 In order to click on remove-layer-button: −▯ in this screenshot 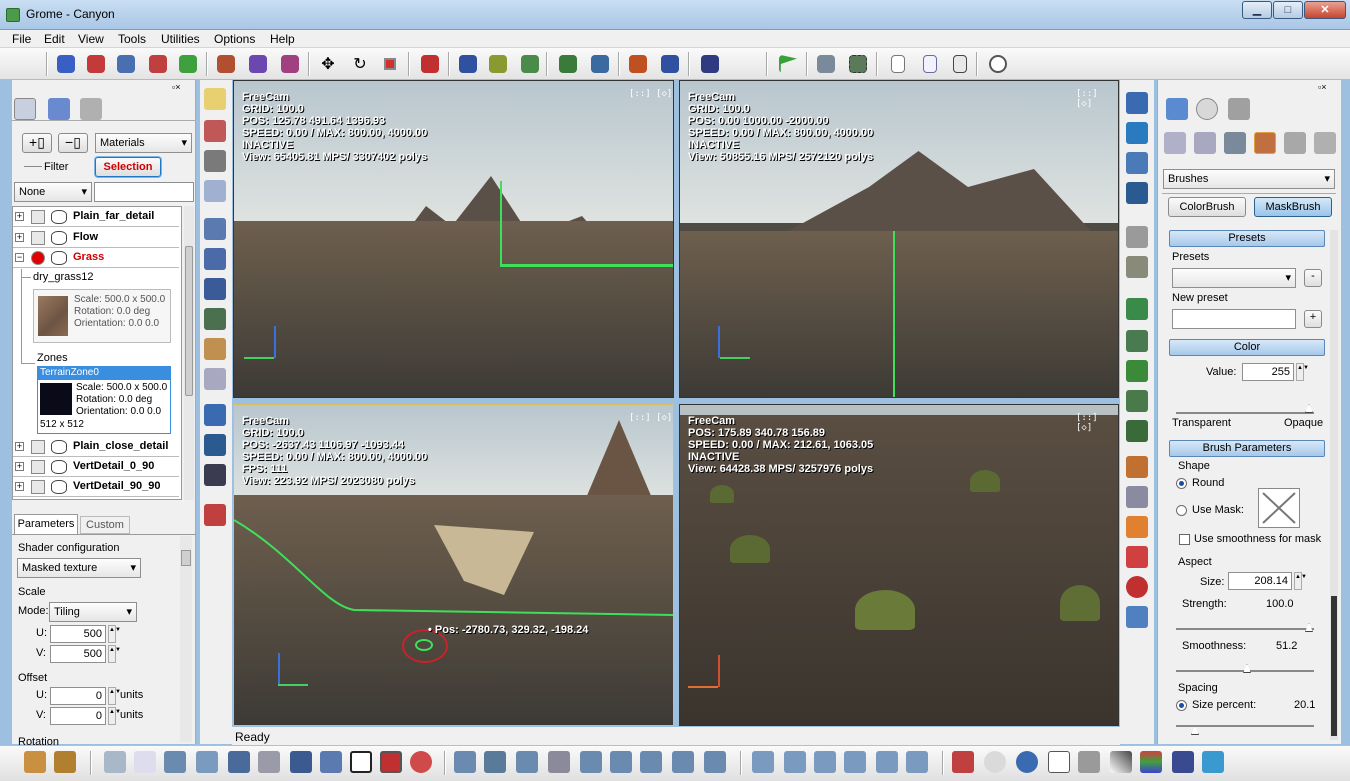, I will do `click(73, 143)`.